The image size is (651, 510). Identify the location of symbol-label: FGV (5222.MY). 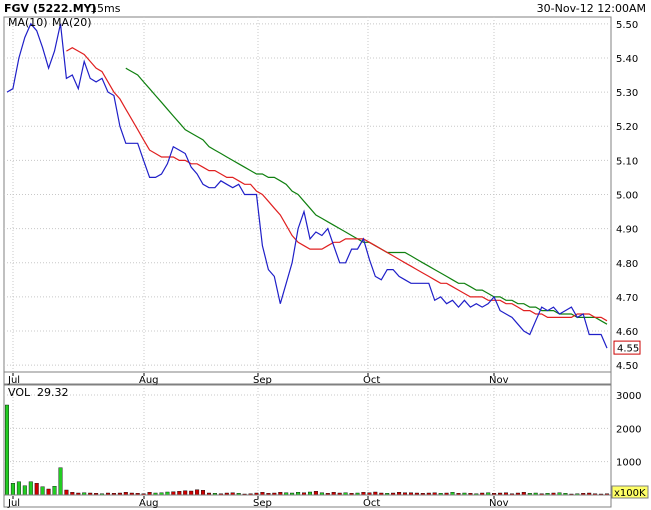
(50, 8).